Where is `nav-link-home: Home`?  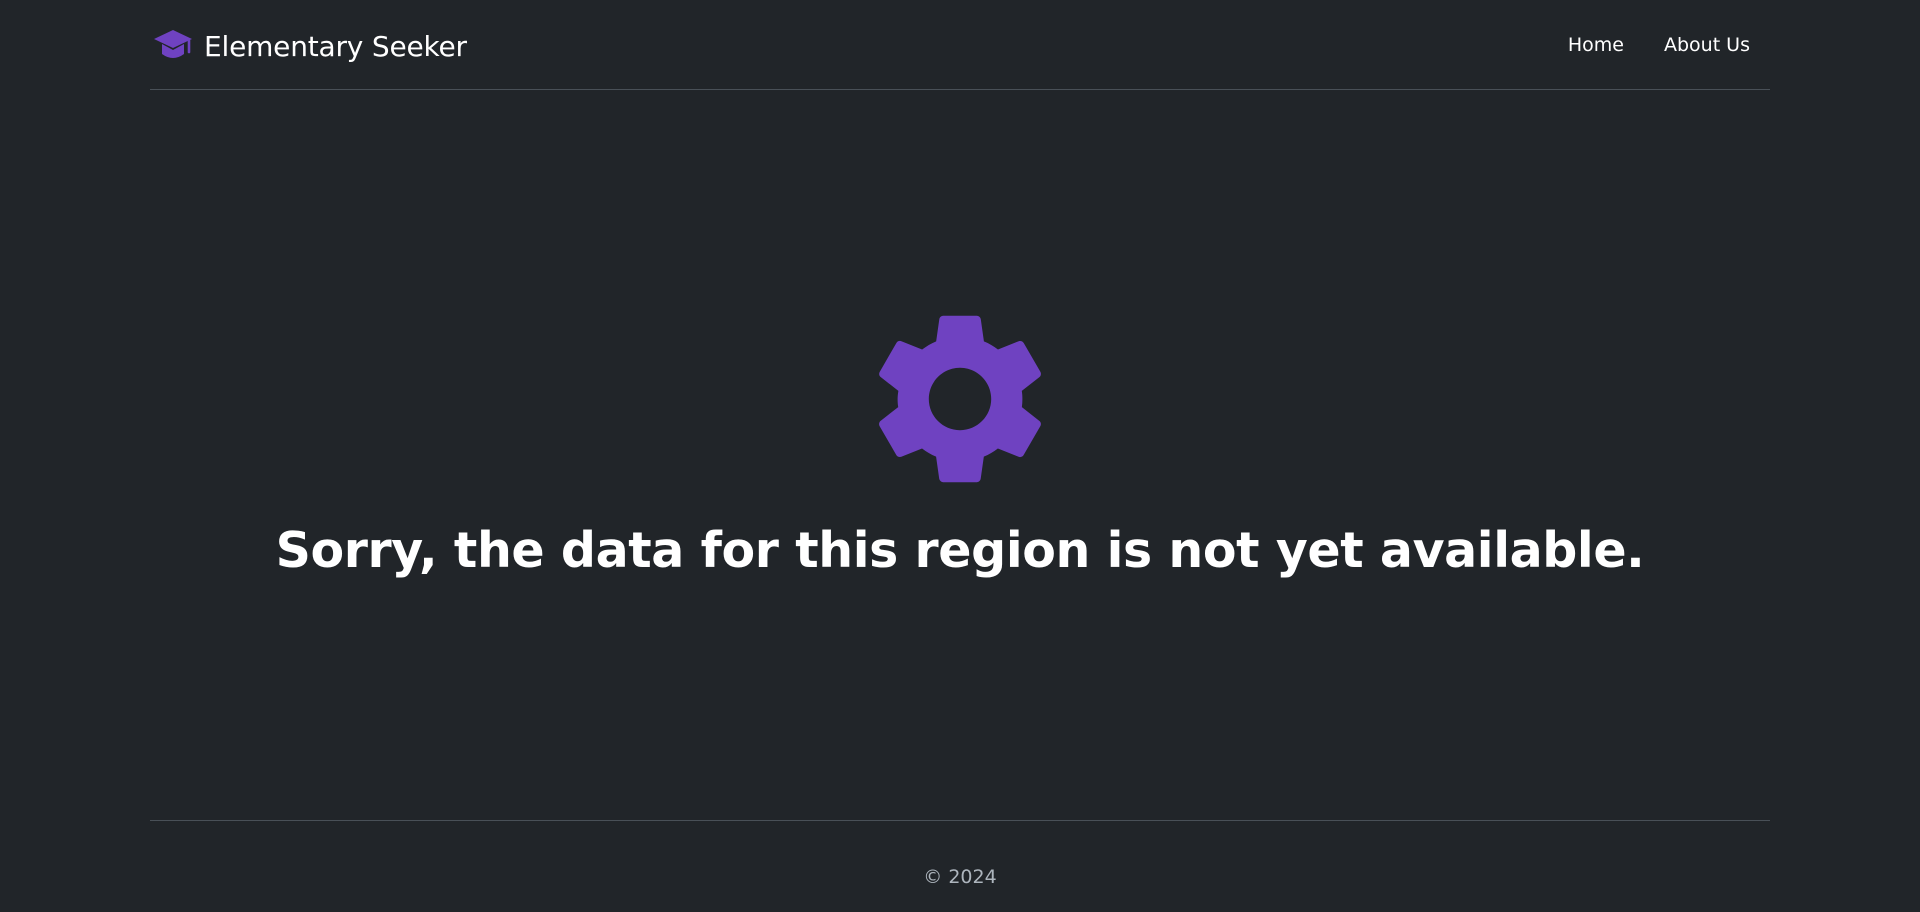
nav-link-home: Home is located at coordinates (1596, 45).